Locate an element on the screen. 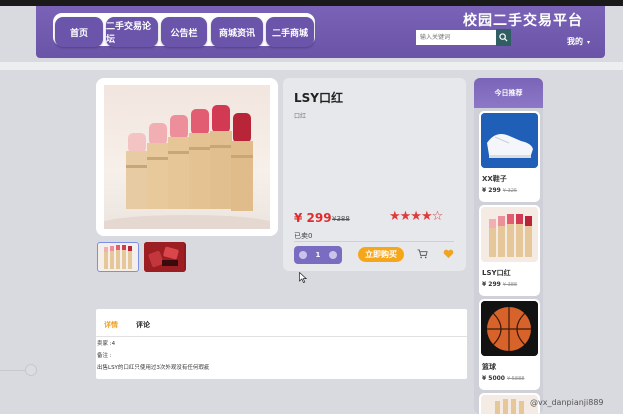 The width and height of the screenshot is (623, 414). recommend-image-shoes is located at coordinates (509, 140).